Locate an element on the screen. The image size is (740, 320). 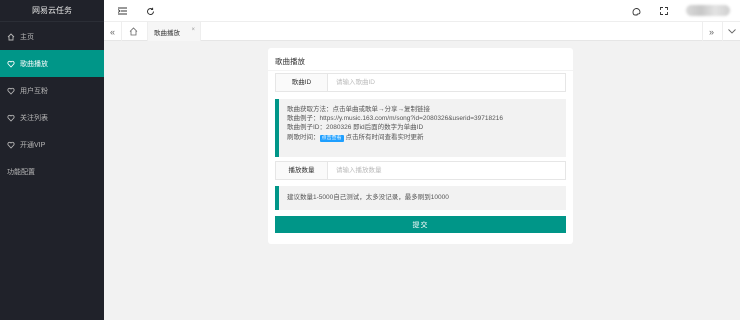
song-id-field: 歌曲ID is located at coordinates (420, 82).